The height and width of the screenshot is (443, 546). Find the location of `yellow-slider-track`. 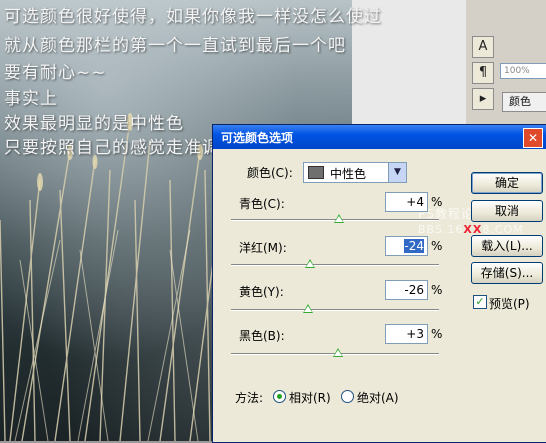

yellow-slider-track is located at coordinates (335, 310).